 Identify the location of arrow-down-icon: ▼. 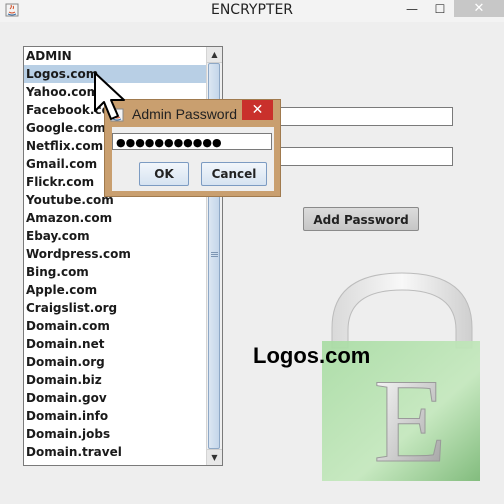
(214, 457).